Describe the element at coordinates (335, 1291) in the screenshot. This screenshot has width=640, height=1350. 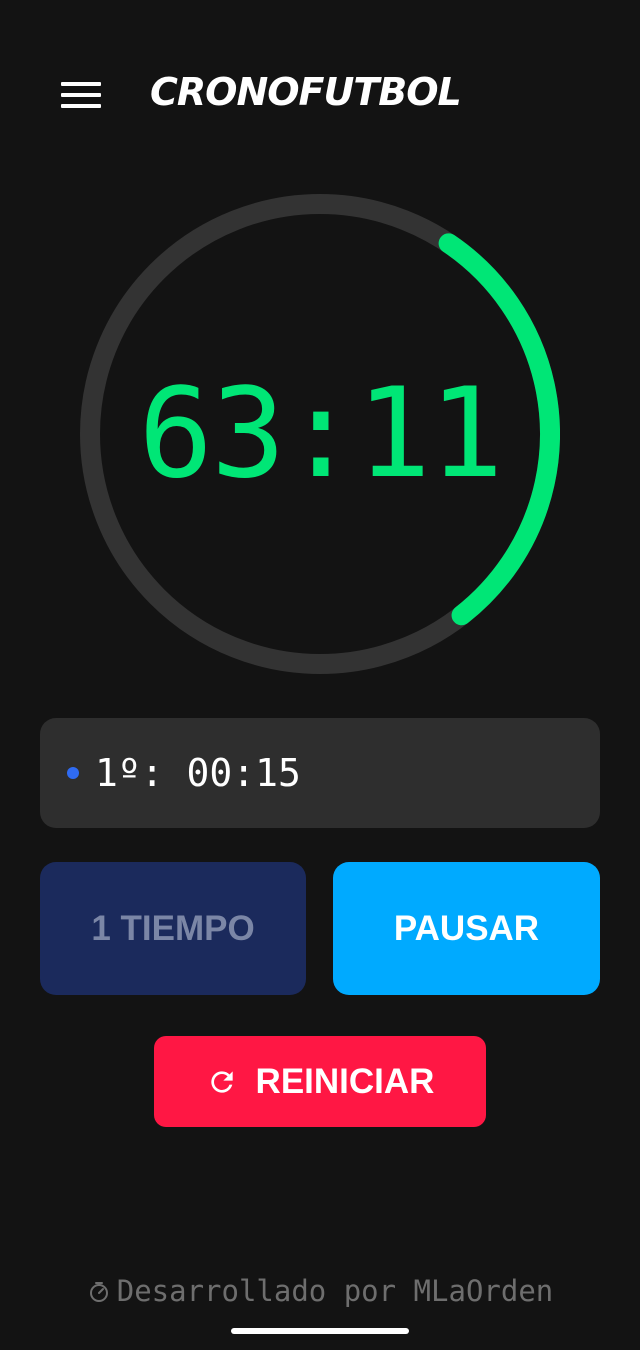
I see `footer-credit: Desarrollado por MLaOrden` at that location.